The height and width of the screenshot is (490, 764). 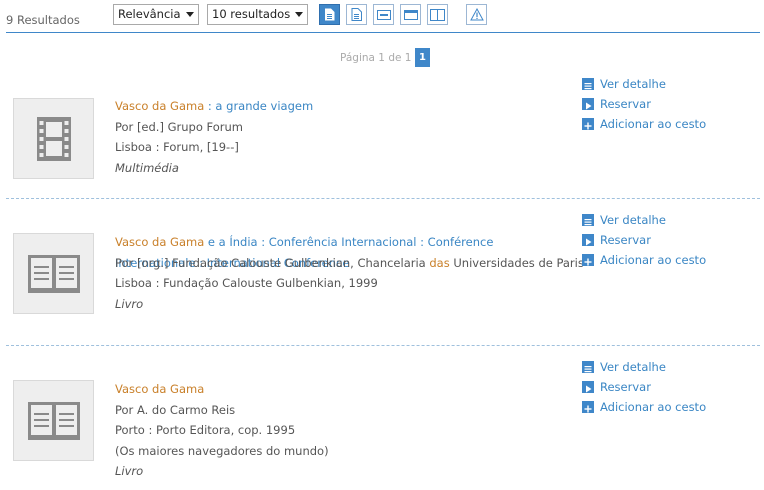 I want to click on view-full-record-button, so click(x=356, y=14).